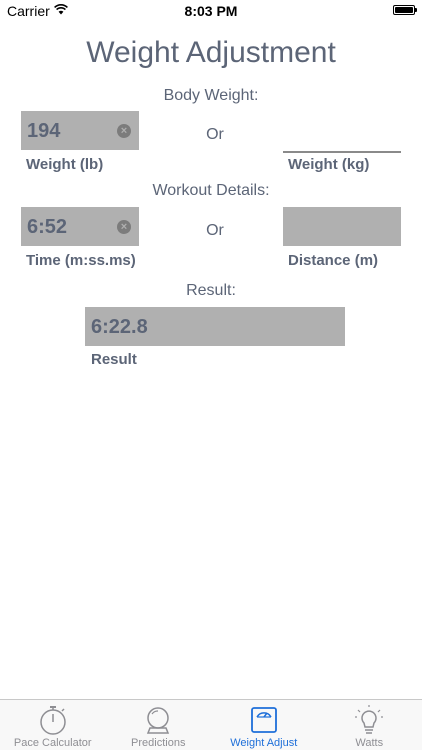 Image resolution: width=422 pixels, height=750 pixels. Describe the element at coordinates (369, 743) in the screenshot. I see `tab-watts-label: Watts` at that location.